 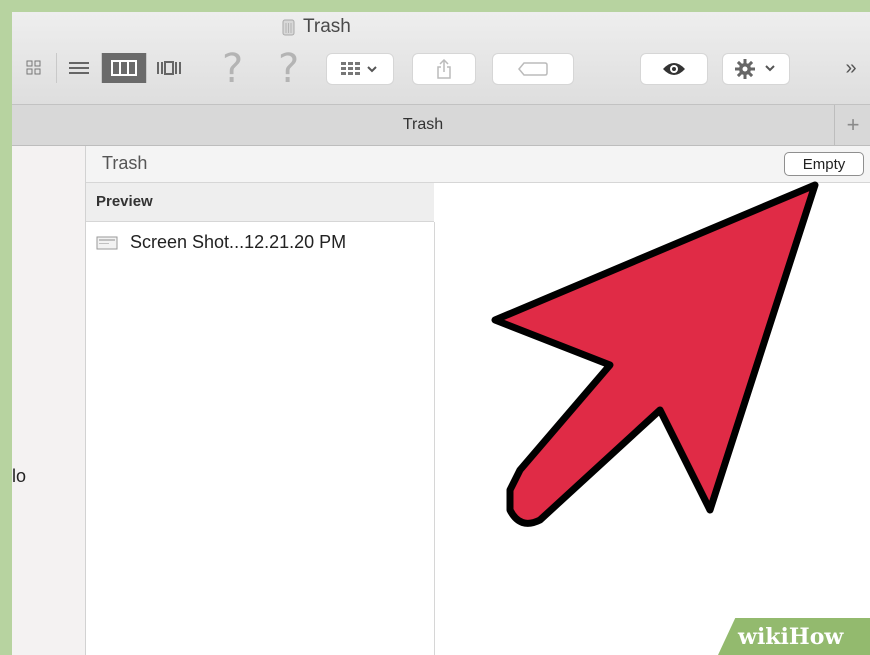 I want to click on list-view-button, so click(x=79, y=68).